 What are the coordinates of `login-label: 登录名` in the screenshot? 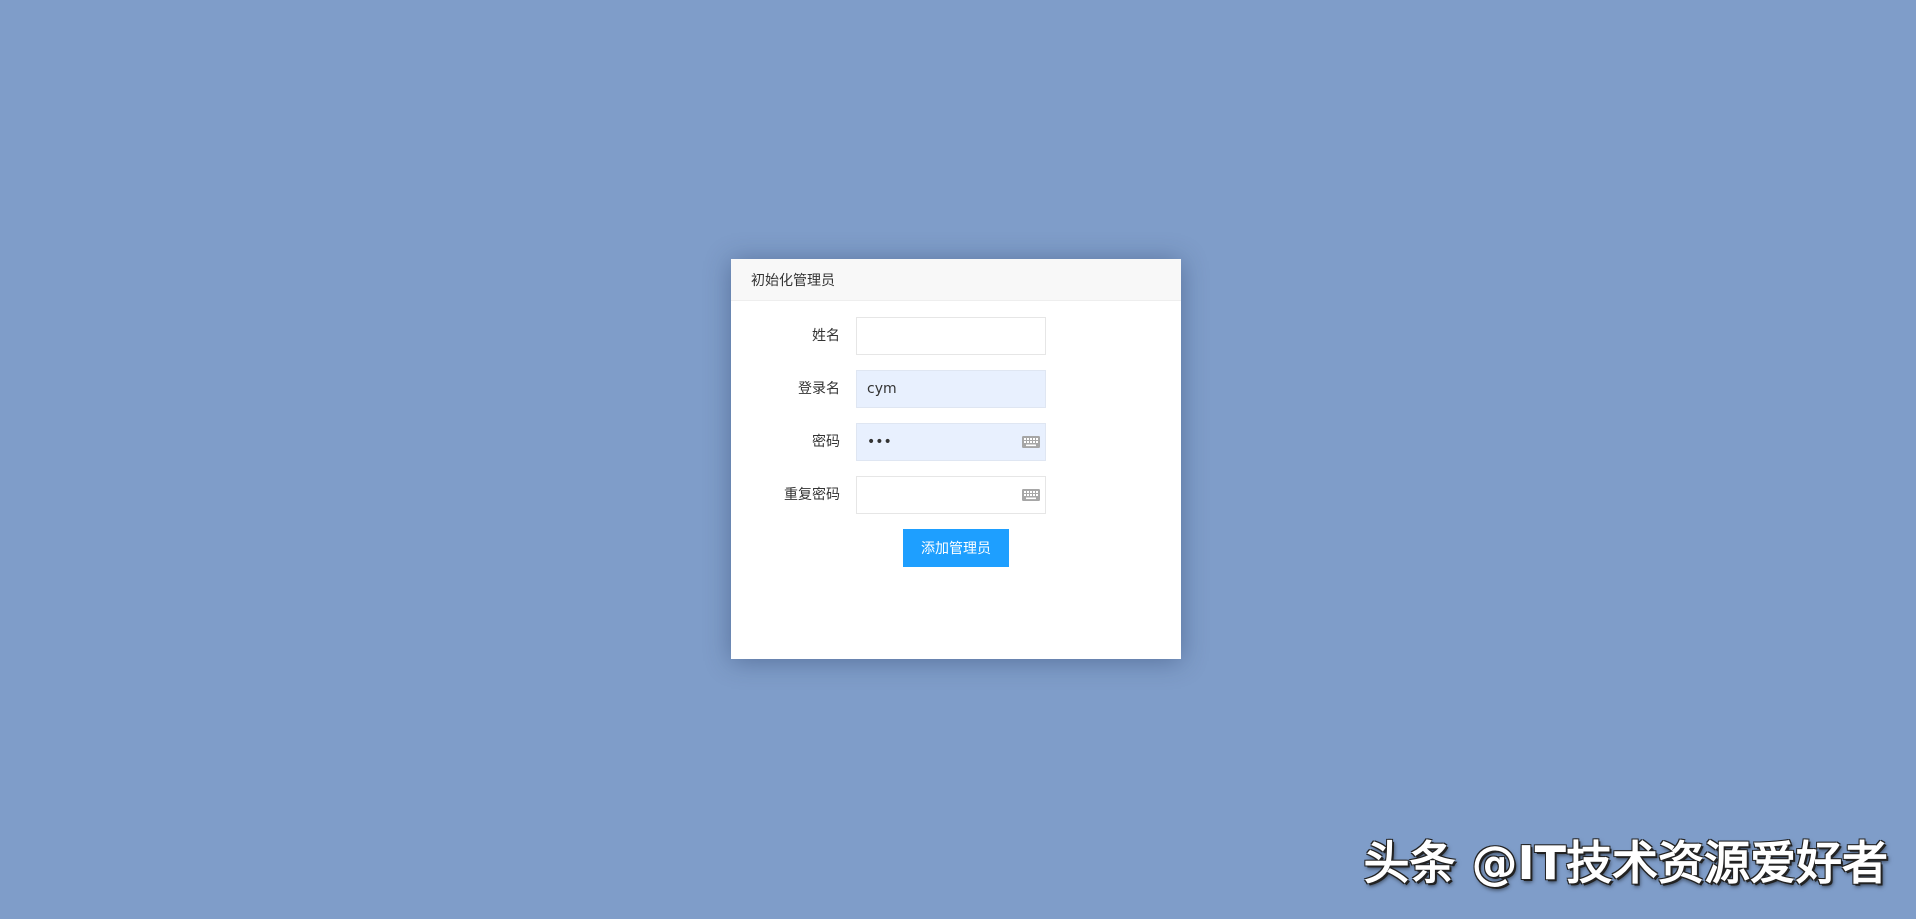 It's located at (819, 389).